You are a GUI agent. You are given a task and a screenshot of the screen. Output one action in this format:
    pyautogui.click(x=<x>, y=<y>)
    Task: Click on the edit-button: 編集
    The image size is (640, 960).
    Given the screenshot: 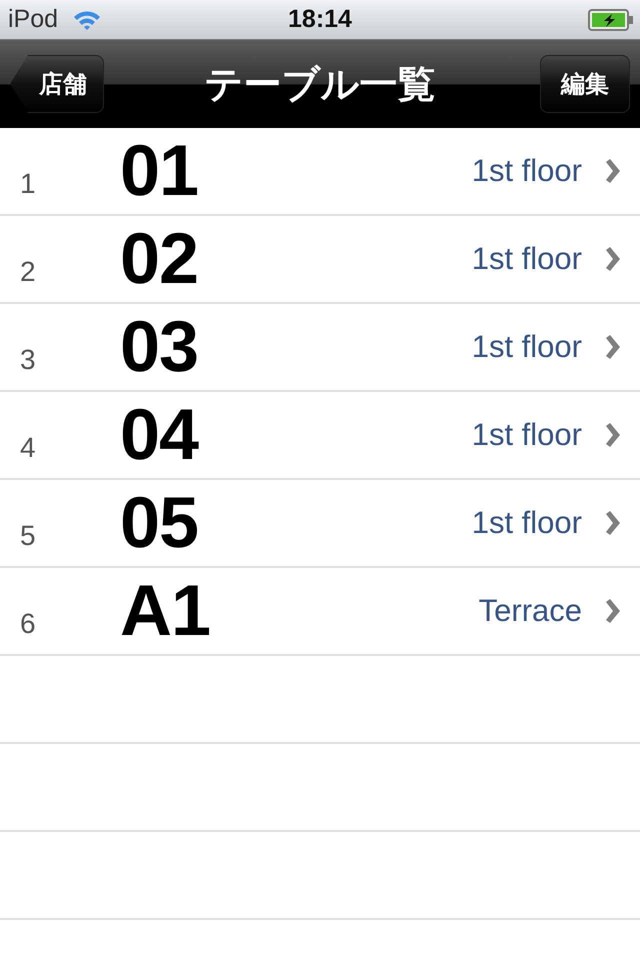 What is the action you would take?
    pyautogui.click(x=585, y=84)
    